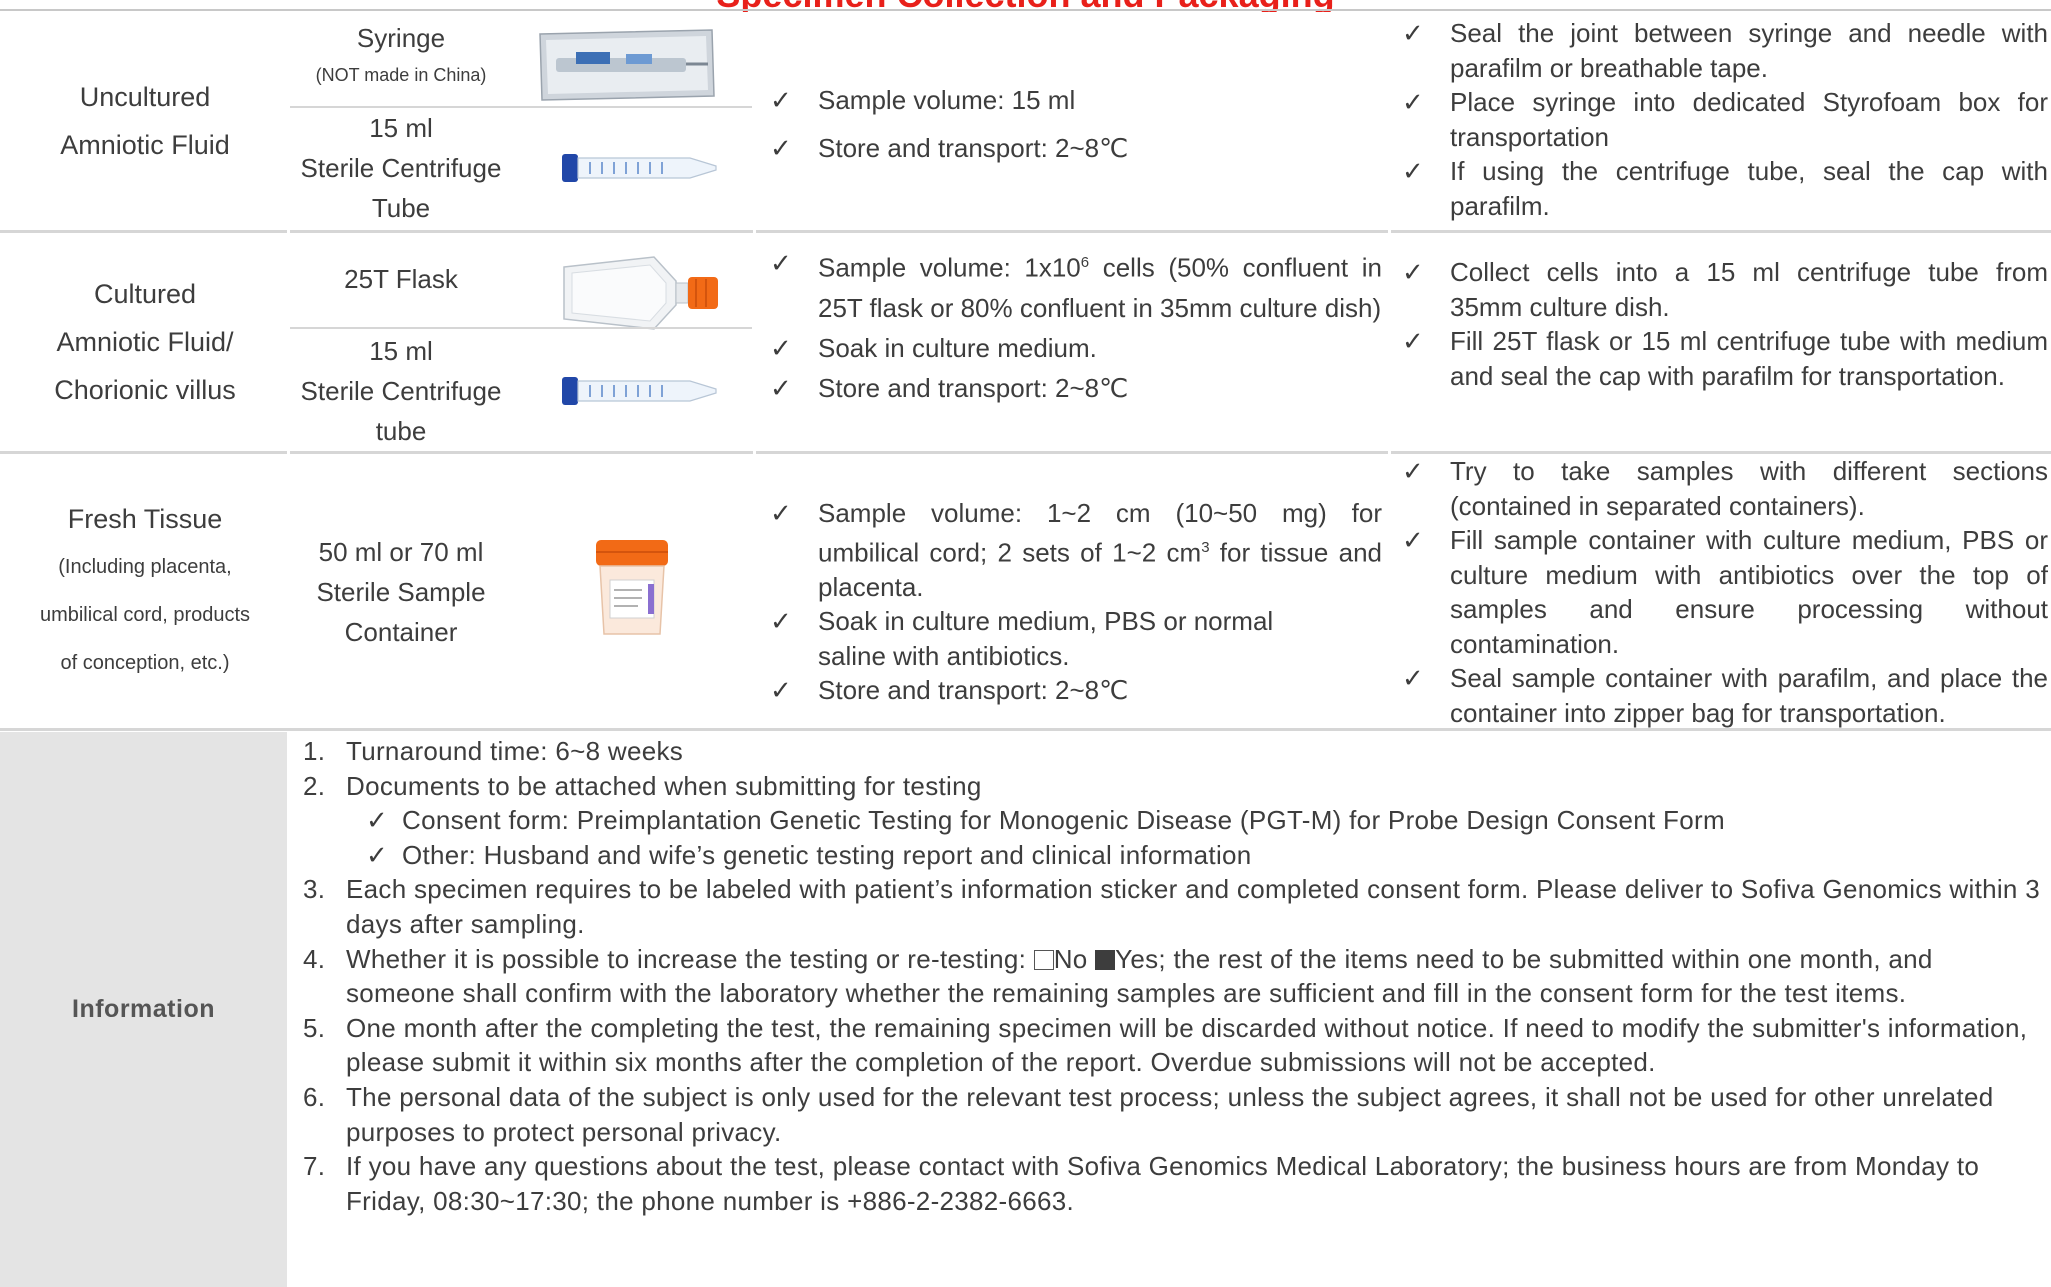 This screenshot has height=1287, width=2051. What do you see at coordinates (1105, 959) in the screenshot?
I see `retest-yes-checkbox` at bounding box center [1105, 959].